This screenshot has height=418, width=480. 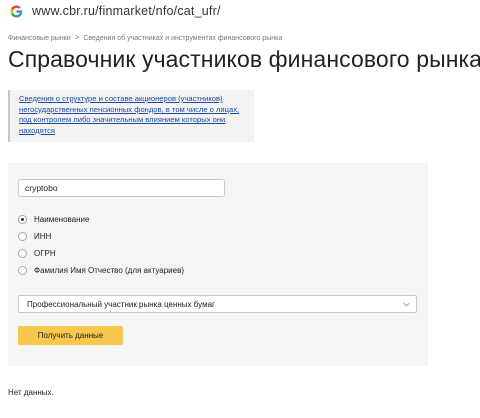 I want to click on radio-option-name: Наименование, so click(x=53, y=219).